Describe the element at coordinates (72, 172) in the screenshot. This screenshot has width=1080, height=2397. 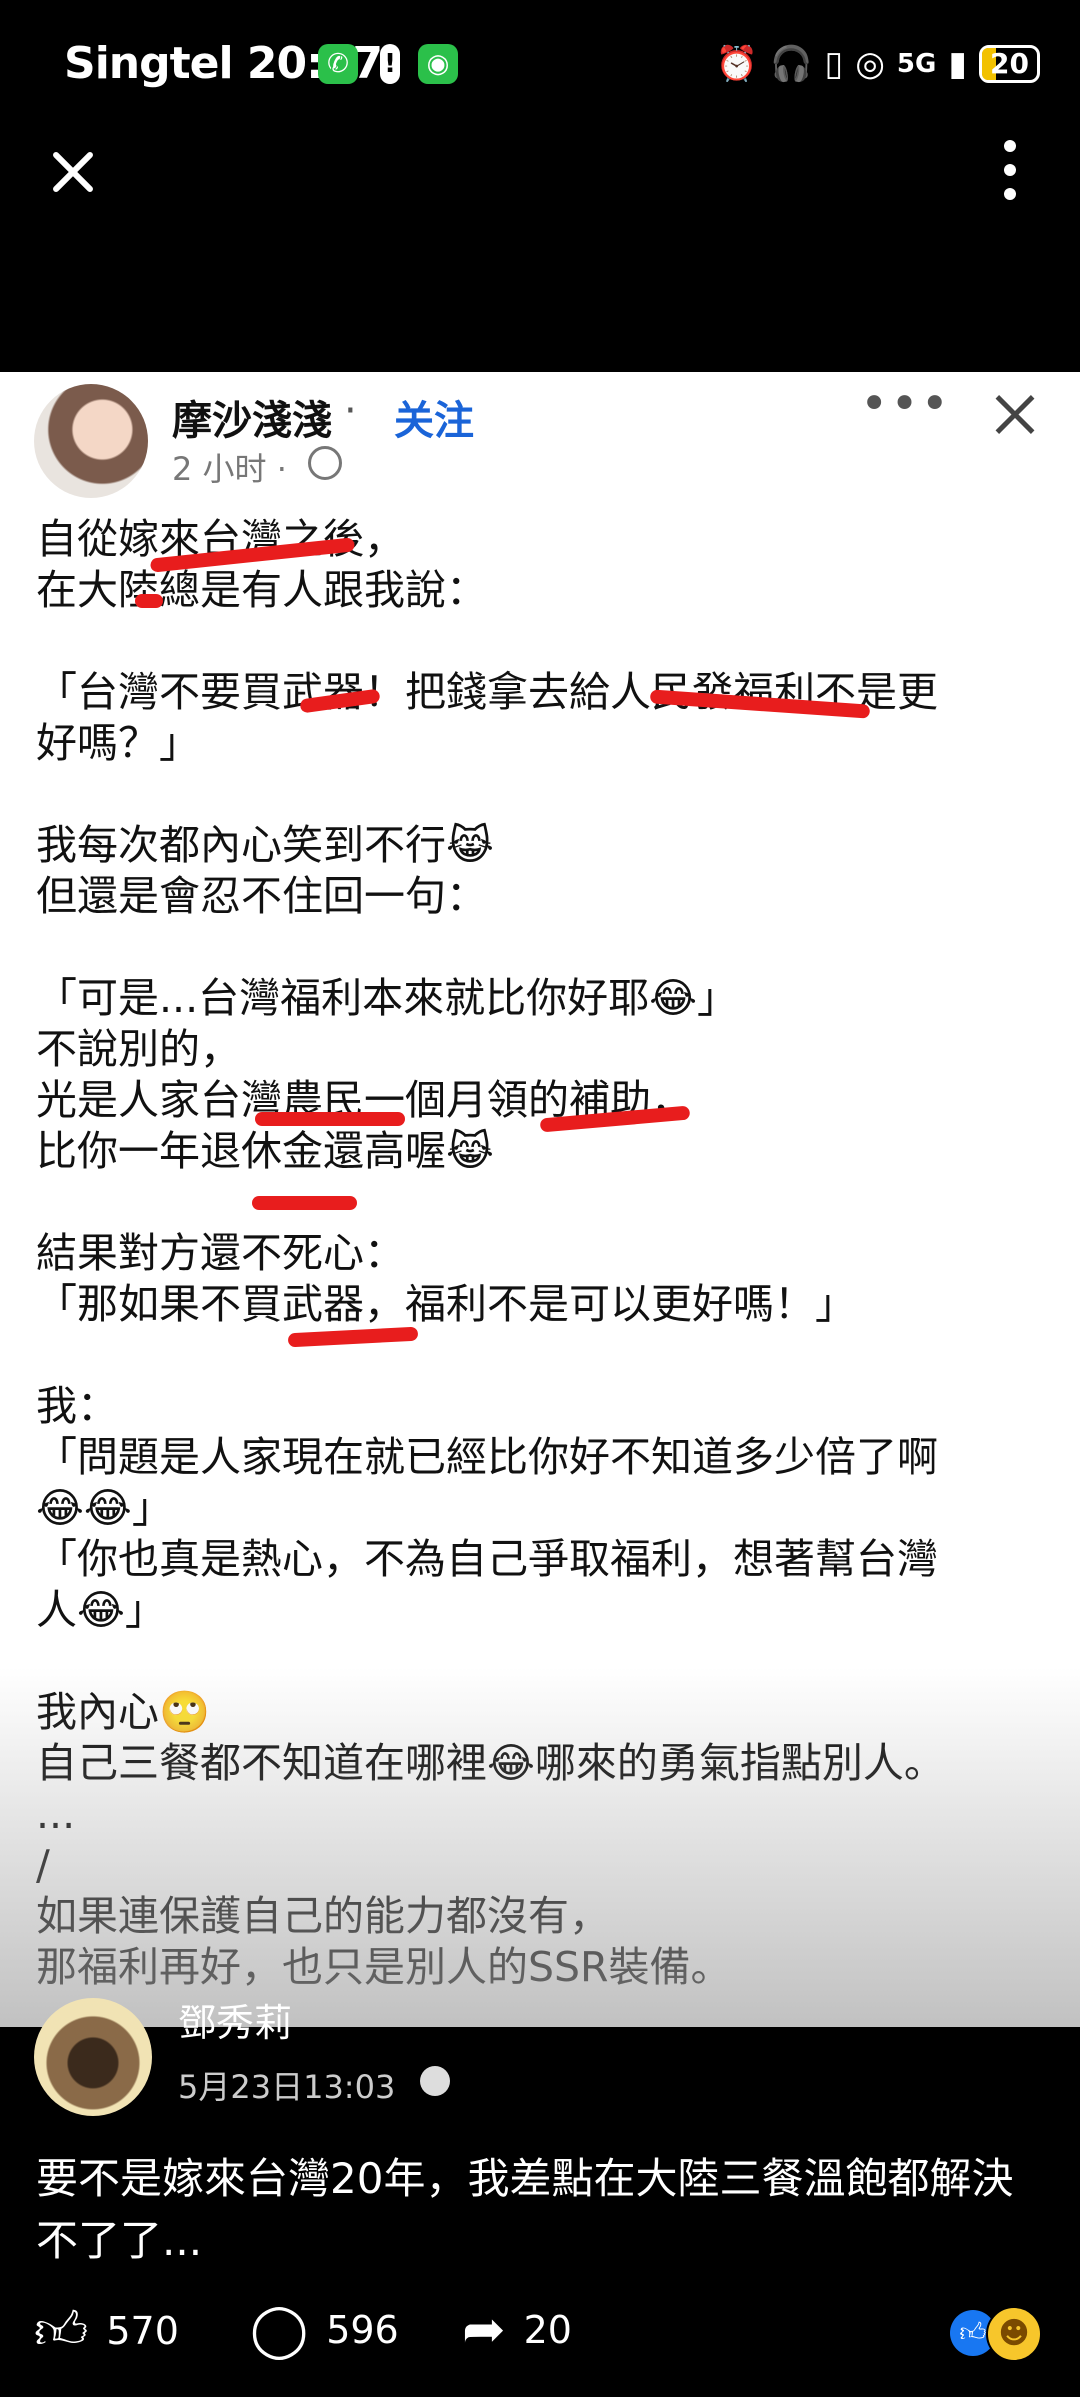
I see `close-icon` at that location.